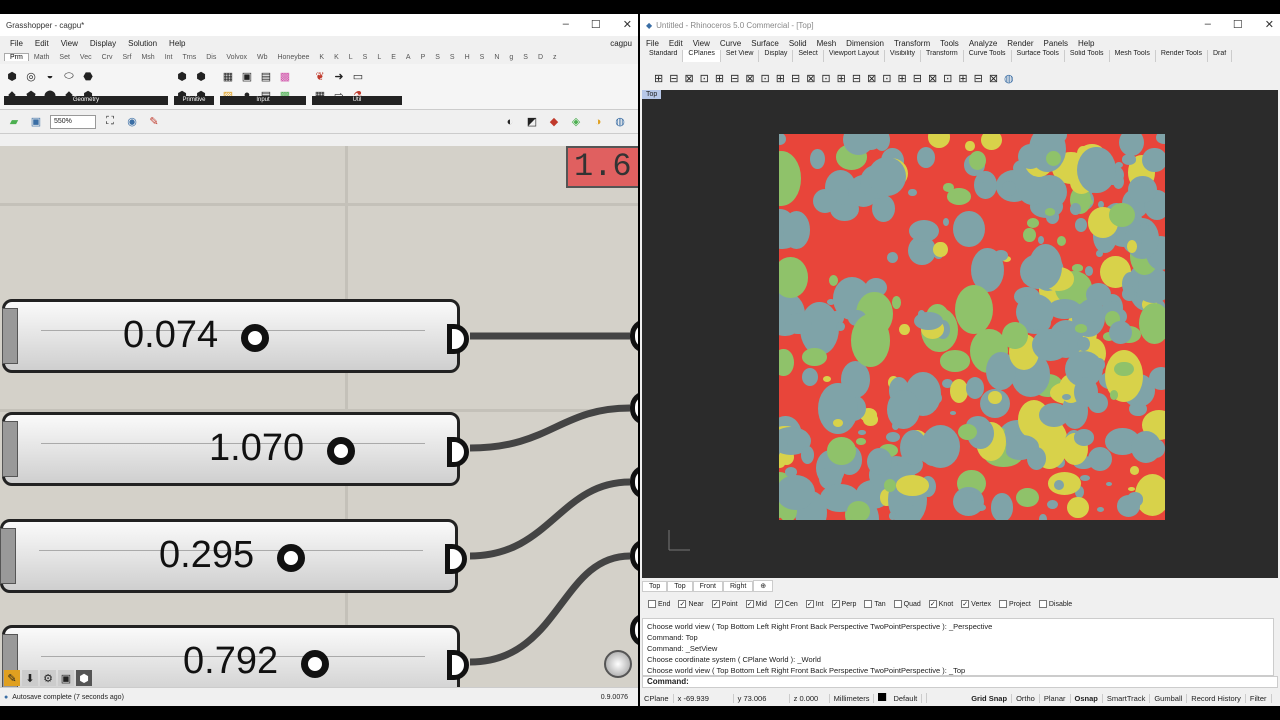 The image size is (1280, 720). I want to click on gh-tab: Dis, so click(211, 57).